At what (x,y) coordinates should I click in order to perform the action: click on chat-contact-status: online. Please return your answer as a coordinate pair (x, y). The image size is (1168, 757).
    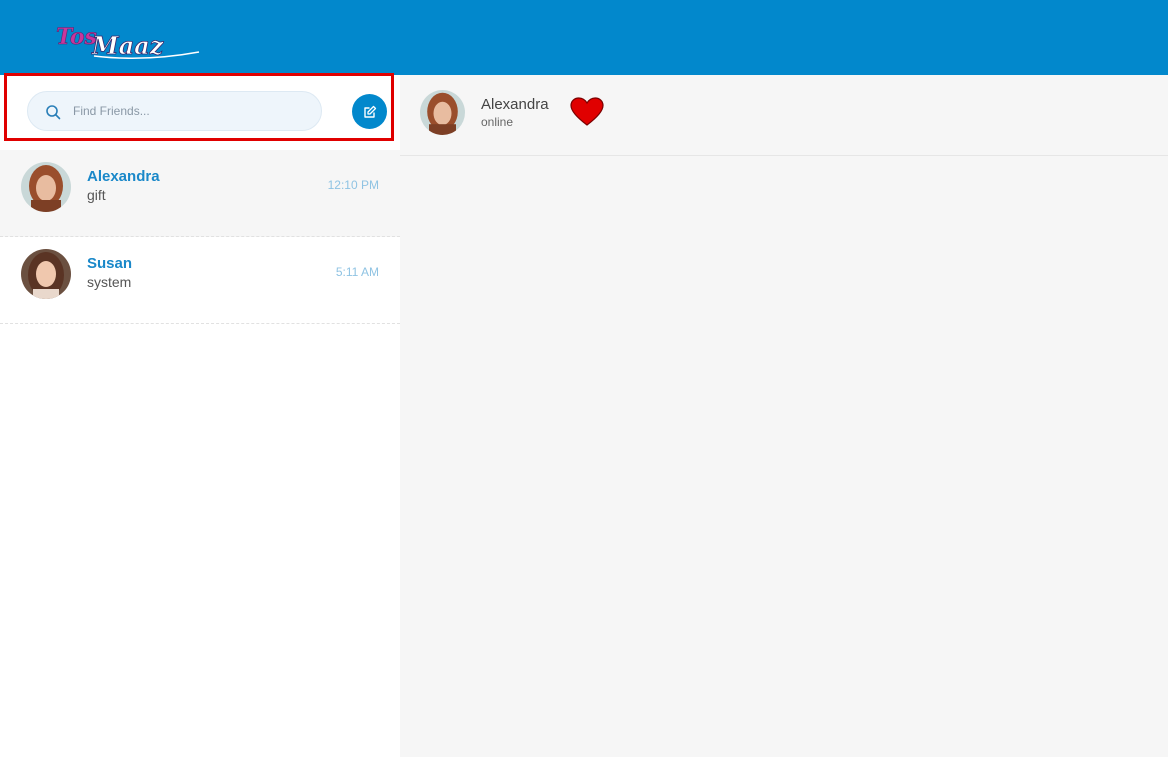
    Looking at the image, I should click on (497, 122).